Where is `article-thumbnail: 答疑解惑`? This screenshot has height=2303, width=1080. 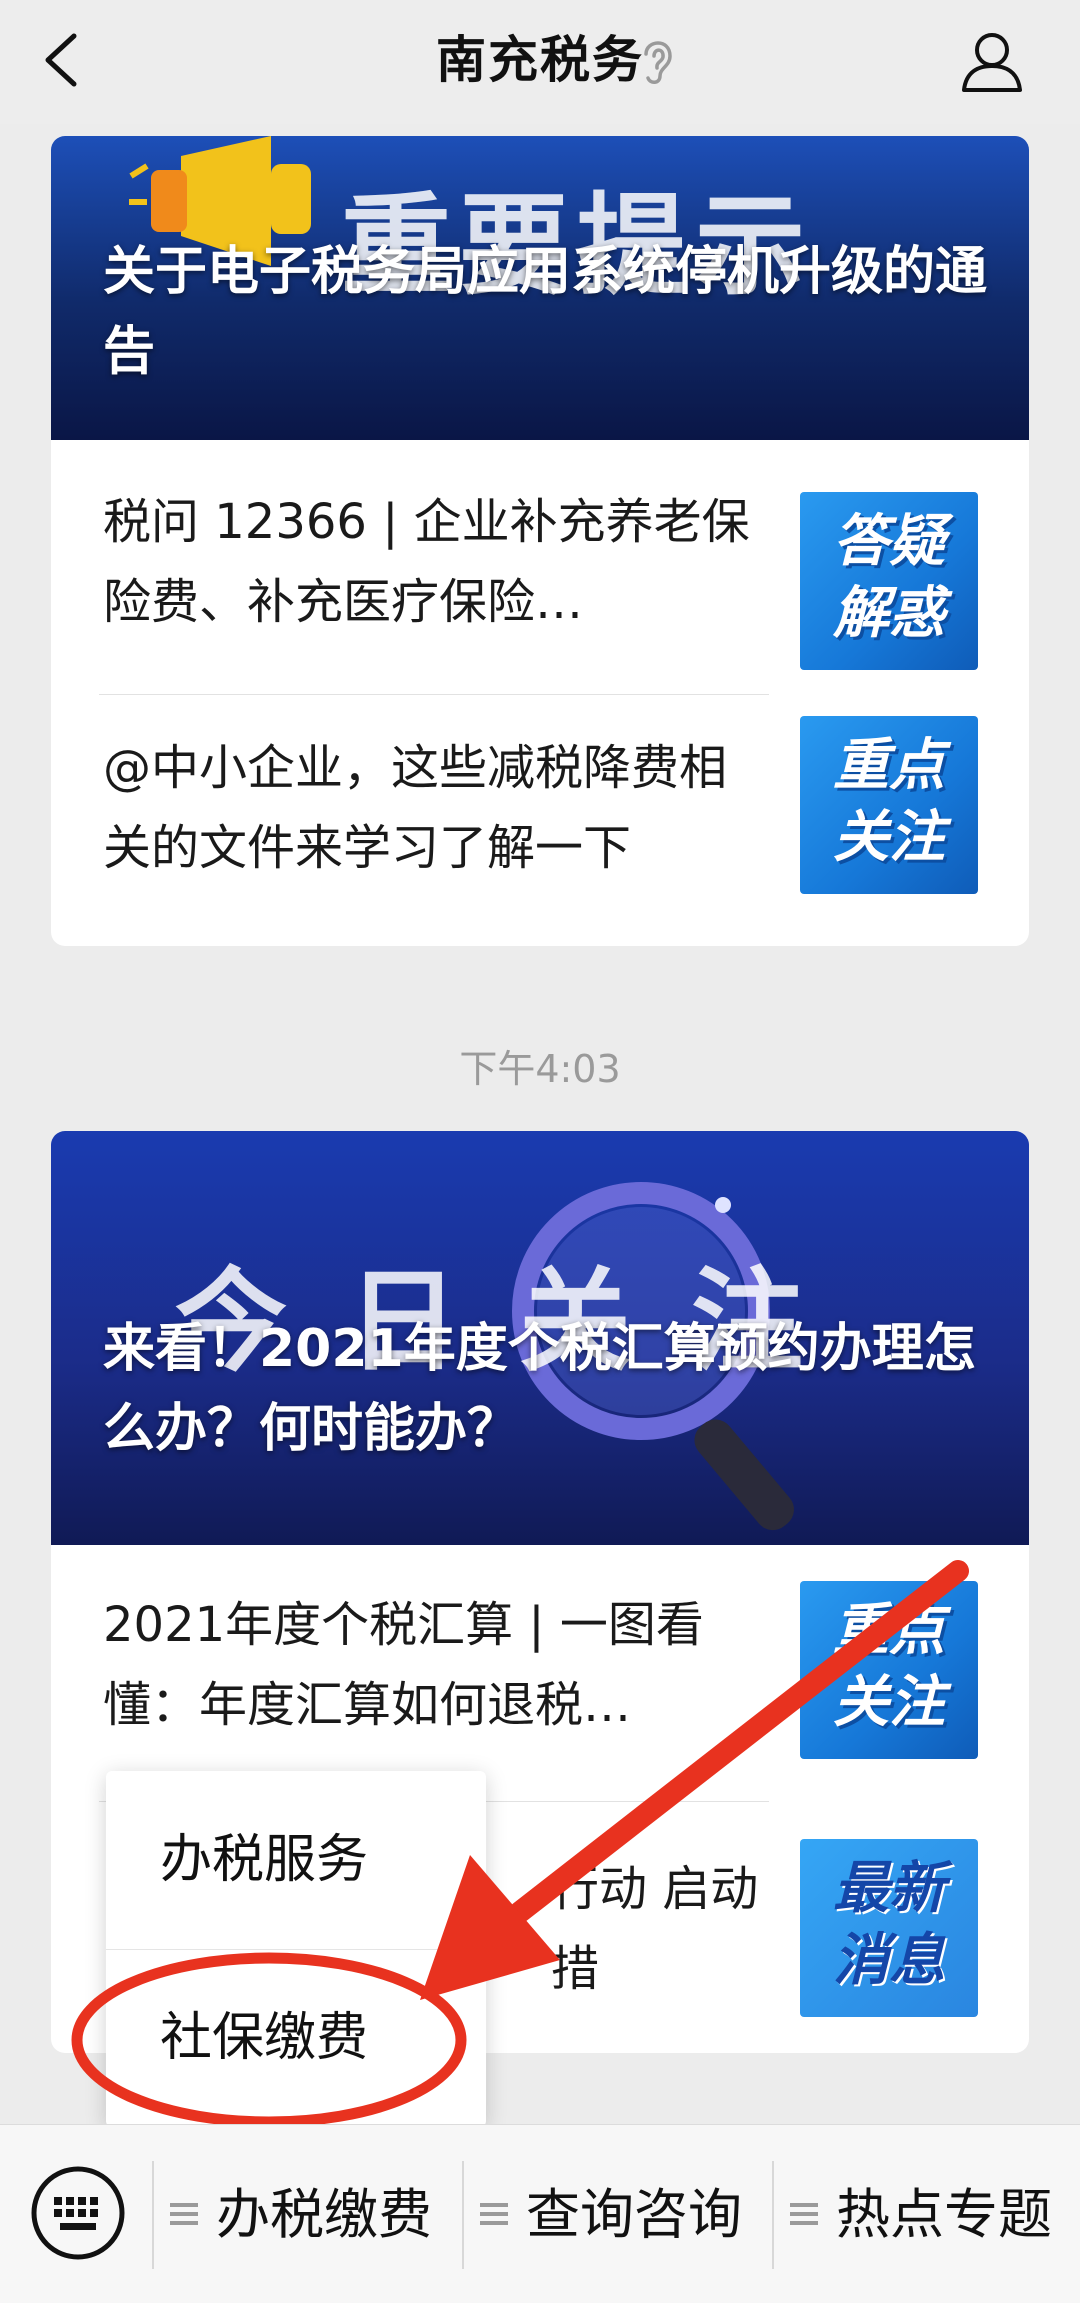
article-thumbnail: 答疑解惑 is located at coordinates (889, 581).